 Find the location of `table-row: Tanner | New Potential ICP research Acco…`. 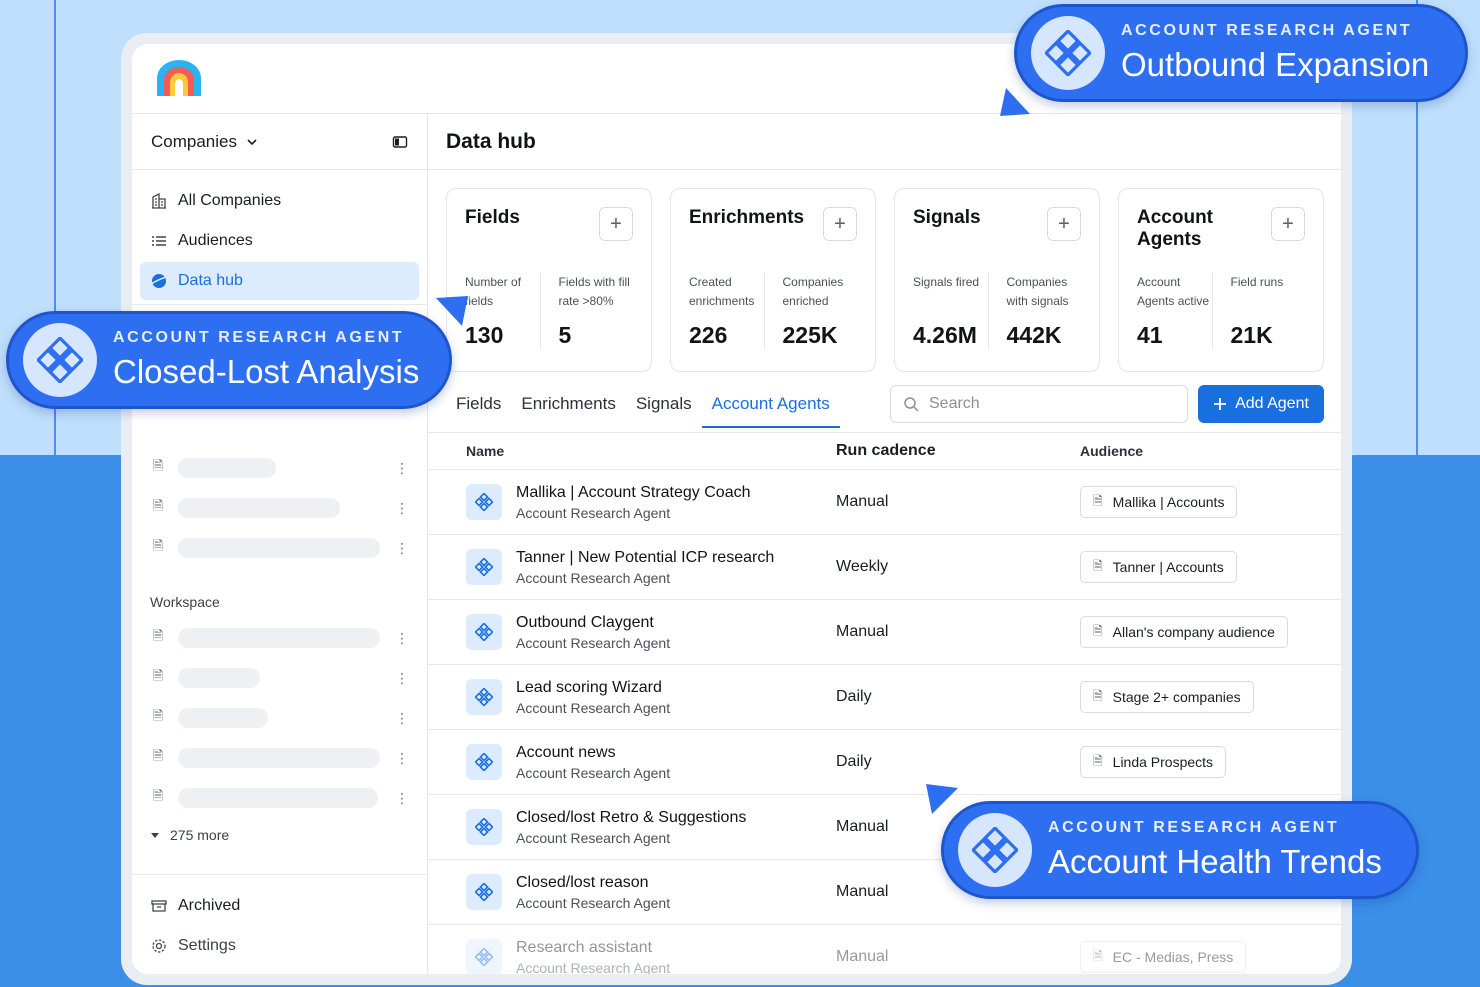

table-row: Tanner | New Potential ICP research Acco… is located at coordinates (884, 567).